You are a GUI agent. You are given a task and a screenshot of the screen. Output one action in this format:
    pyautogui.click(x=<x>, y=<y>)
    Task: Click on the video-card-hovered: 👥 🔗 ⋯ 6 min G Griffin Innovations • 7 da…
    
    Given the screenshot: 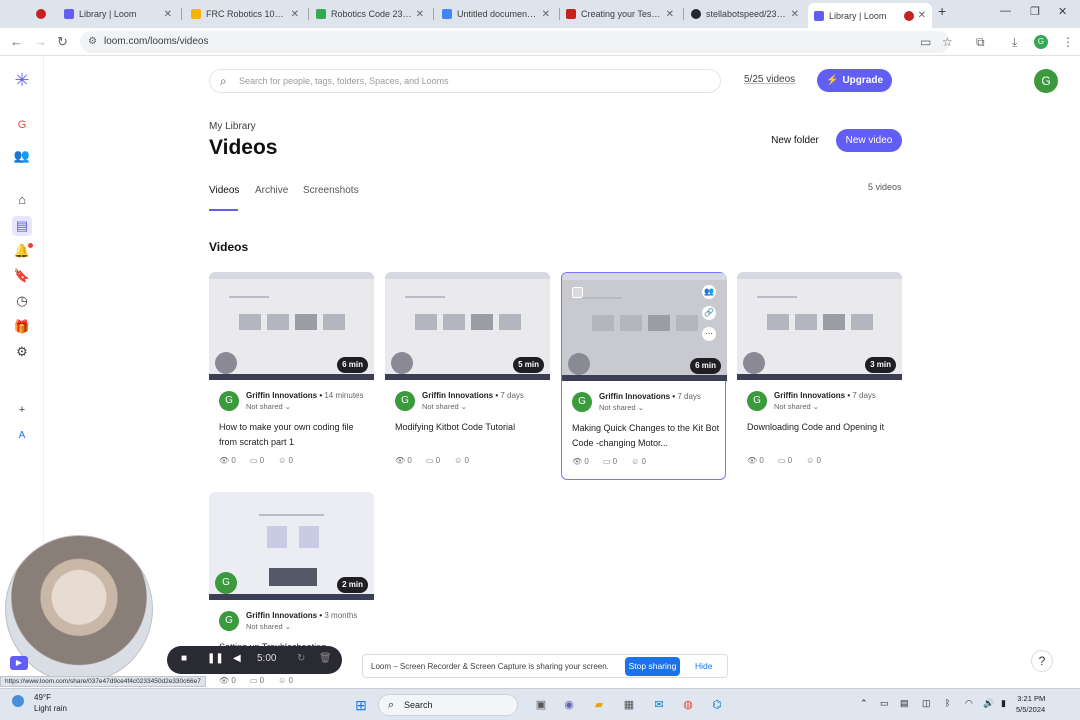 What is the action you would take?
    pyautogui.click(x=644, y=376)
    